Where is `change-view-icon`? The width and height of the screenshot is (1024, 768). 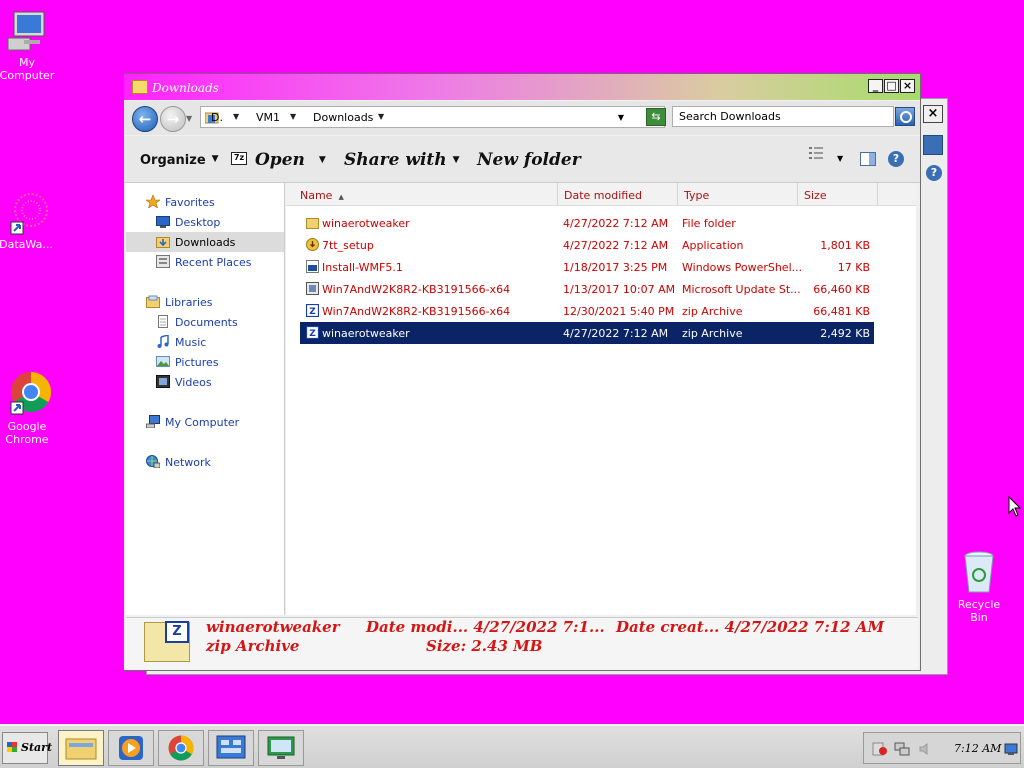 change-view-icon is located at coordinates (817, 153).